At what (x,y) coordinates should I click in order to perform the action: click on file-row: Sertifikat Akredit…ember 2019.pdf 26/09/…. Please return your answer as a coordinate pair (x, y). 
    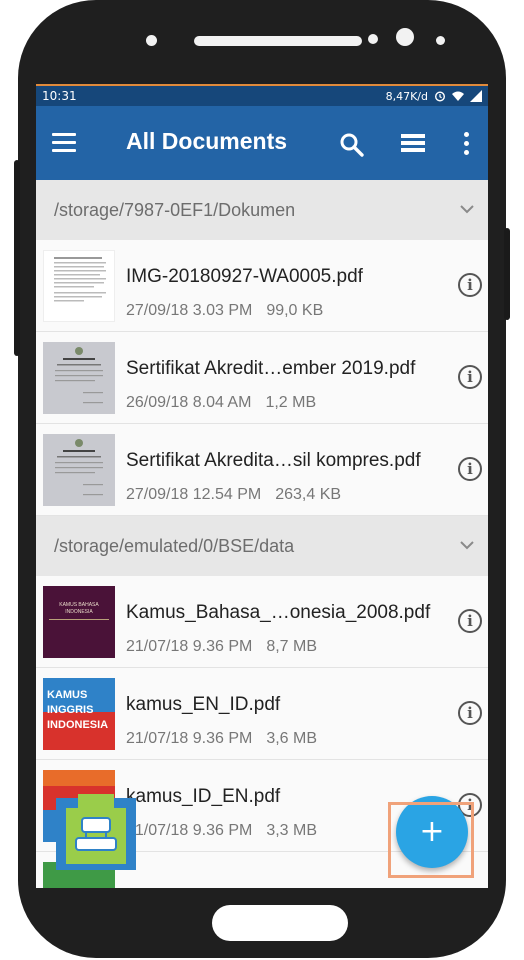
    Looking at the image, I should click on (262, 378).